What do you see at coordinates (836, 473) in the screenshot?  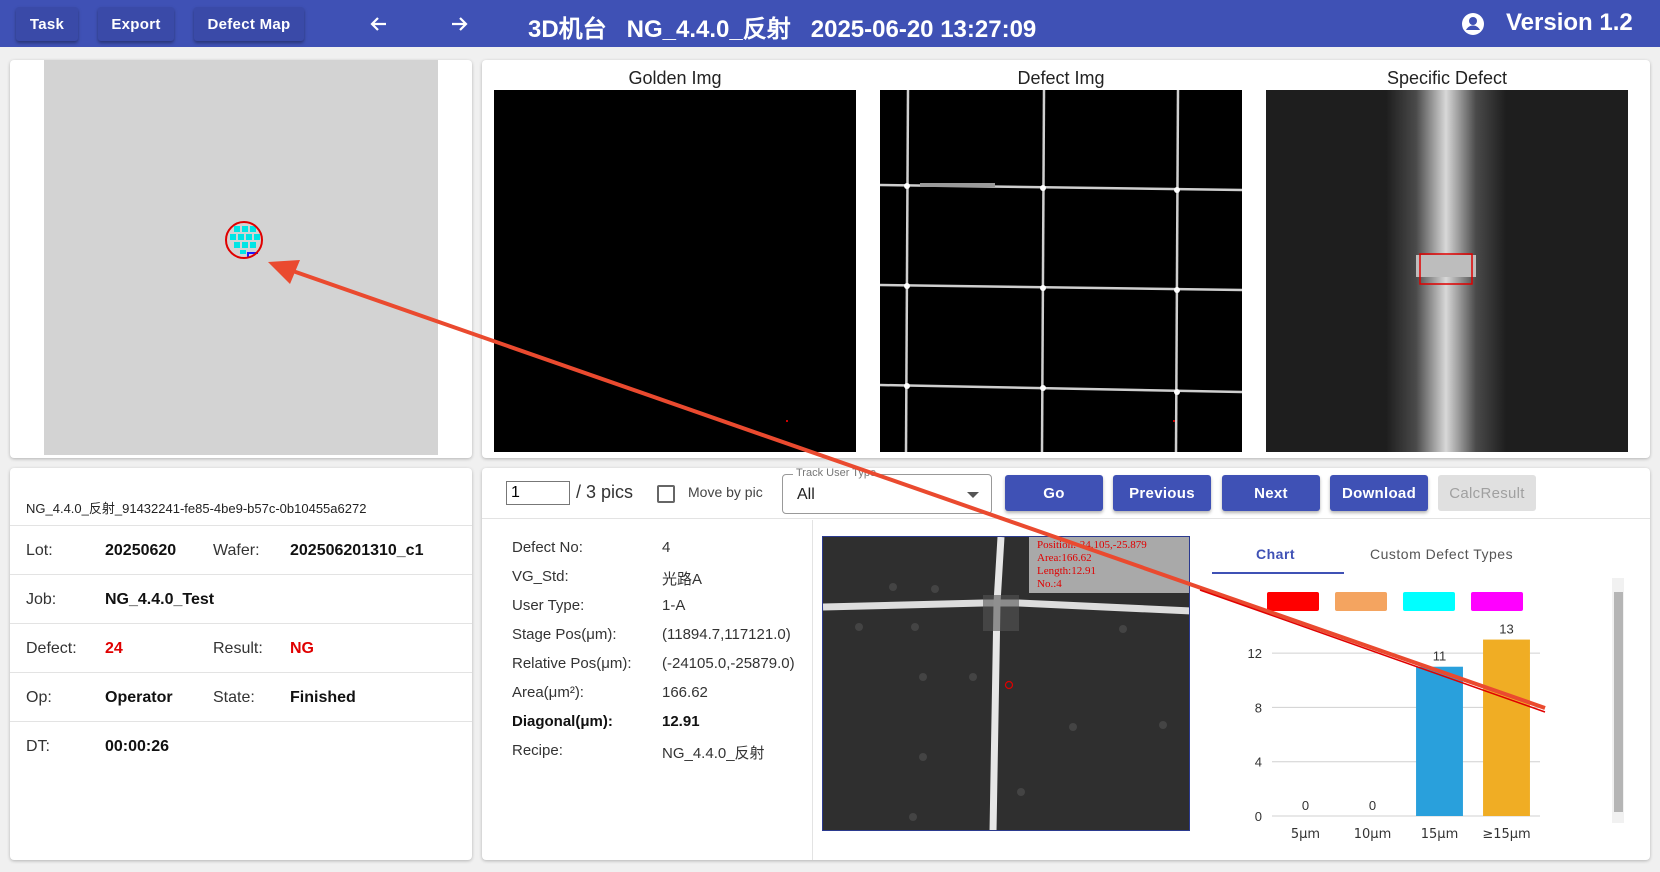 I see `track-user-type-label: Track User Type` at bounding box center [836, 473].